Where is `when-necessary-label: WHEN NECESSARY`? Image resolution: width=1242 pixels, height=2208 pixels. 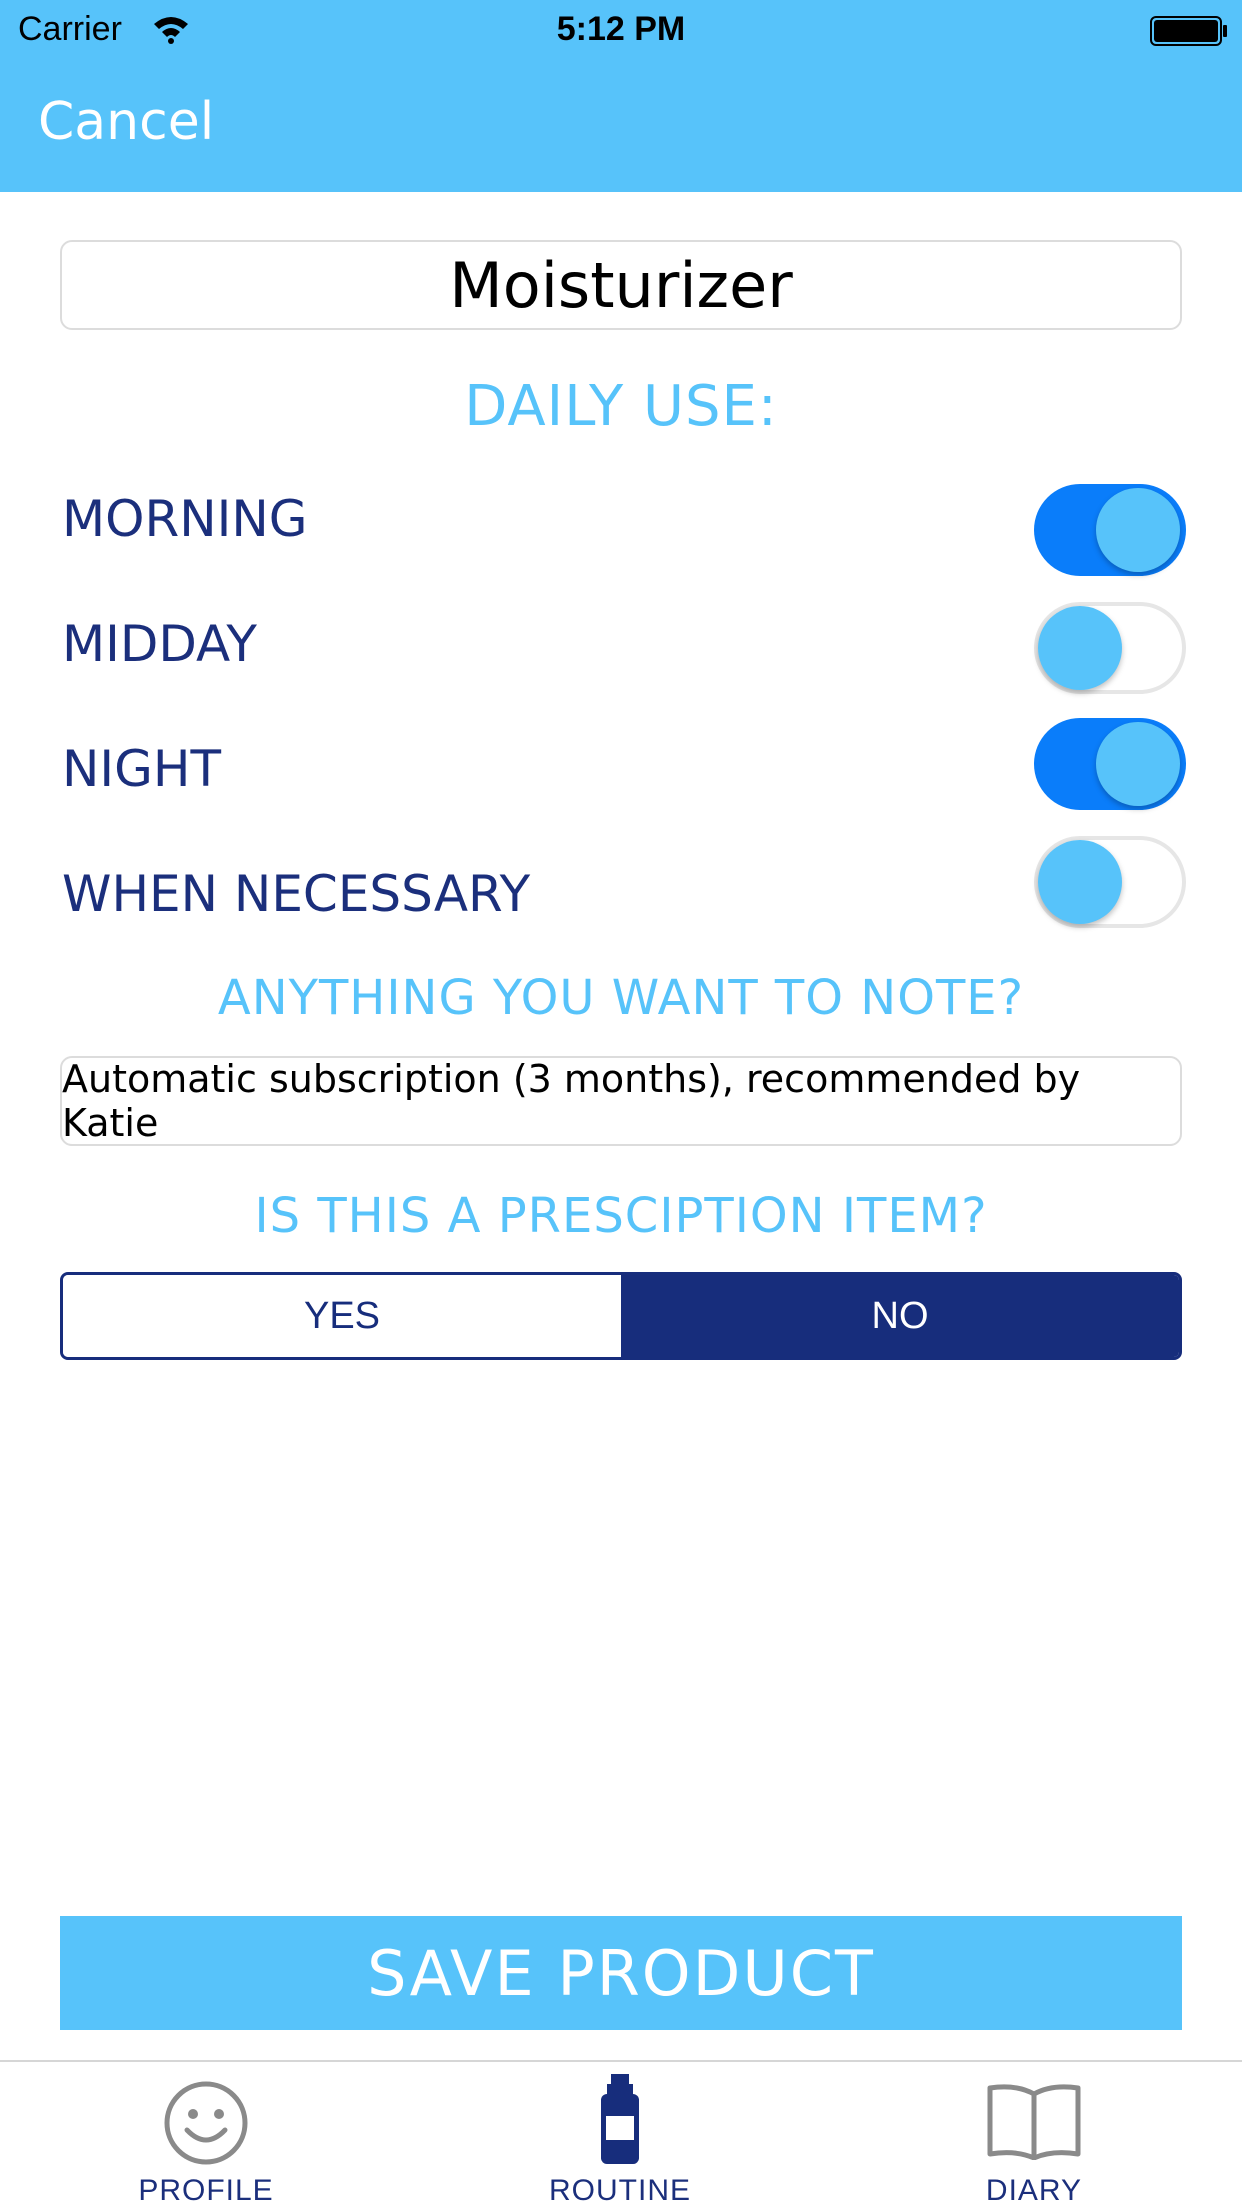
when-necessary-label: WHEN NECESSARY is located at coordinates (296, 894).